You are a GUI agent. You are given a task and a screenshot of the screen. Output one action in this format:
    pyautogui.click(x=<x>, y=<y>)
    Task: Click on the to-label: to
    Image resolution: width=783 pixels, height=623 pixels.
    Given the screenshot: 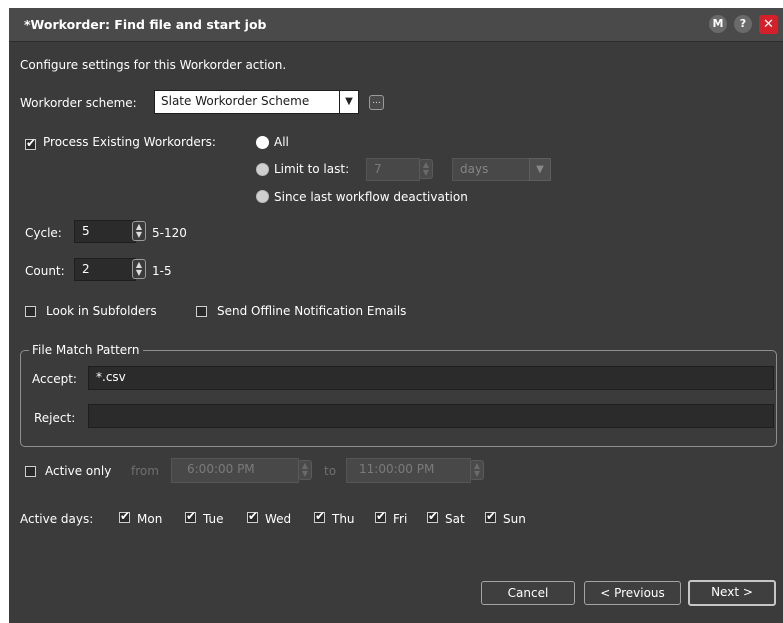 What is the action you would take?
    pyautogui.click(x=330, y=471)
    